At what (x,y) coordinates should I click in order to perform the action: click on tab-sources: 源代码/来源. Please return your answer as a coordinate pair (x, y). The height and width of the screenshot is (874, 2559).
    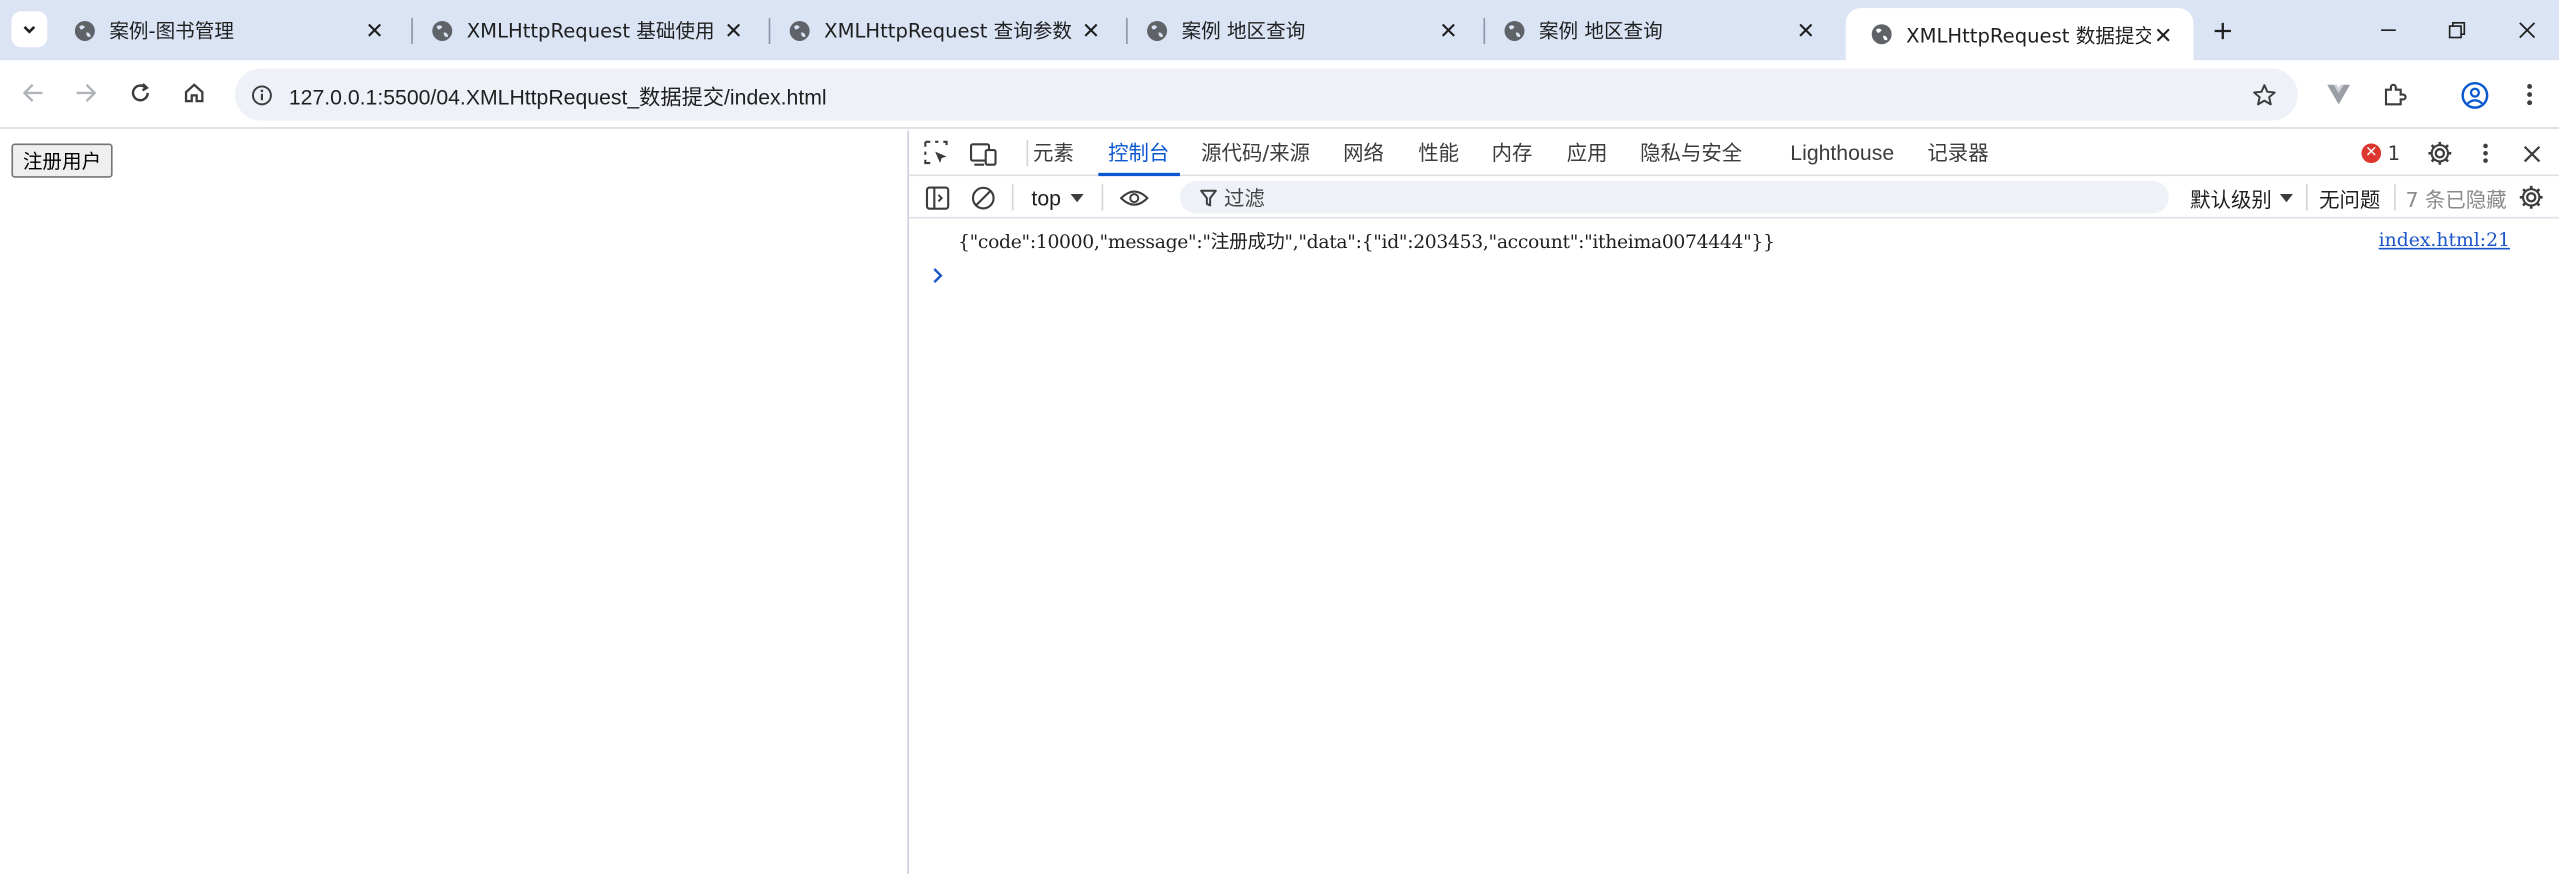
    Looking at the image, I should click on (1255, 153).